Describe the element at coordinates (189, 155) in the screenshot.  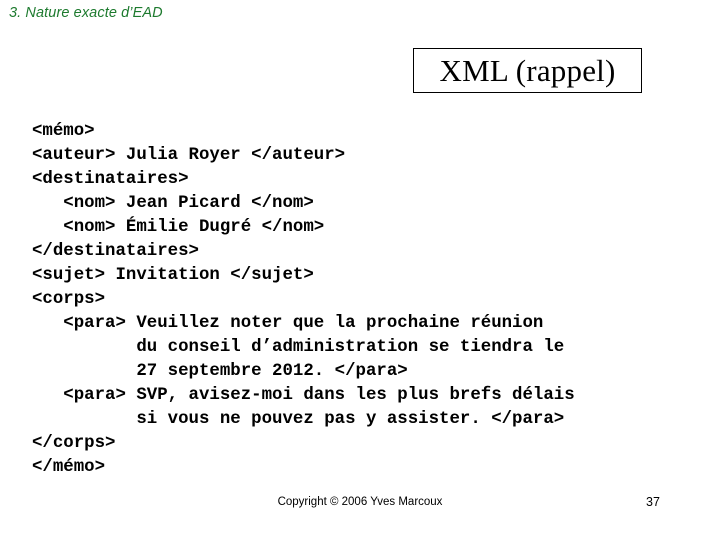
I see `code-line: <auteur> Julia Royer </auteur>` at that location.